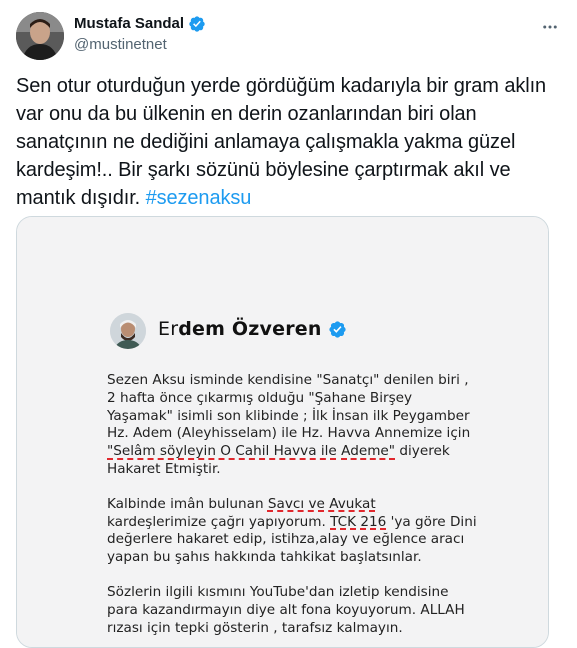 This screenshot has width=577, height=648. I want to click on avatar, so click(40, 36).